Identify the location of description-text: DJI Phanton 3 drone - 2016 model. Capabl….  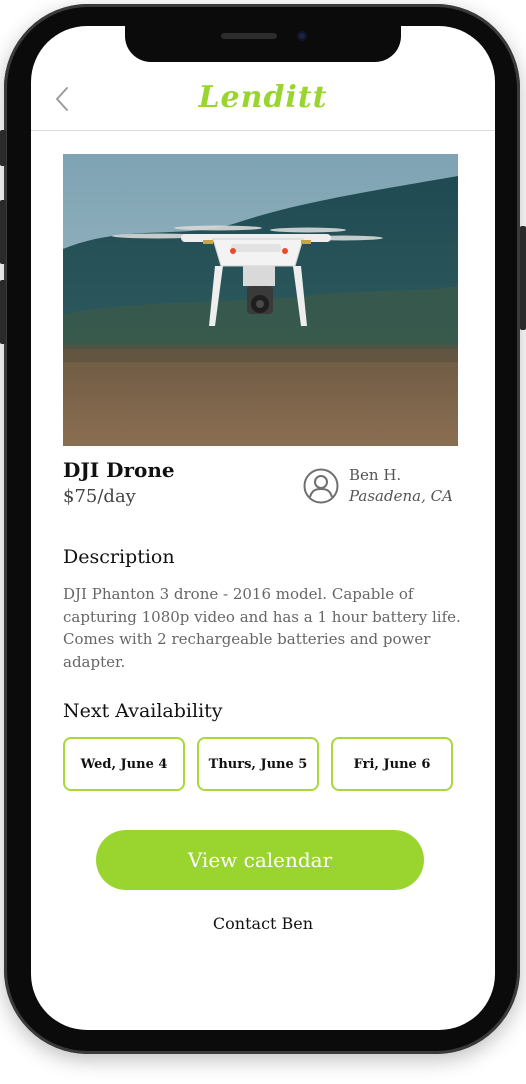
(262, 628).